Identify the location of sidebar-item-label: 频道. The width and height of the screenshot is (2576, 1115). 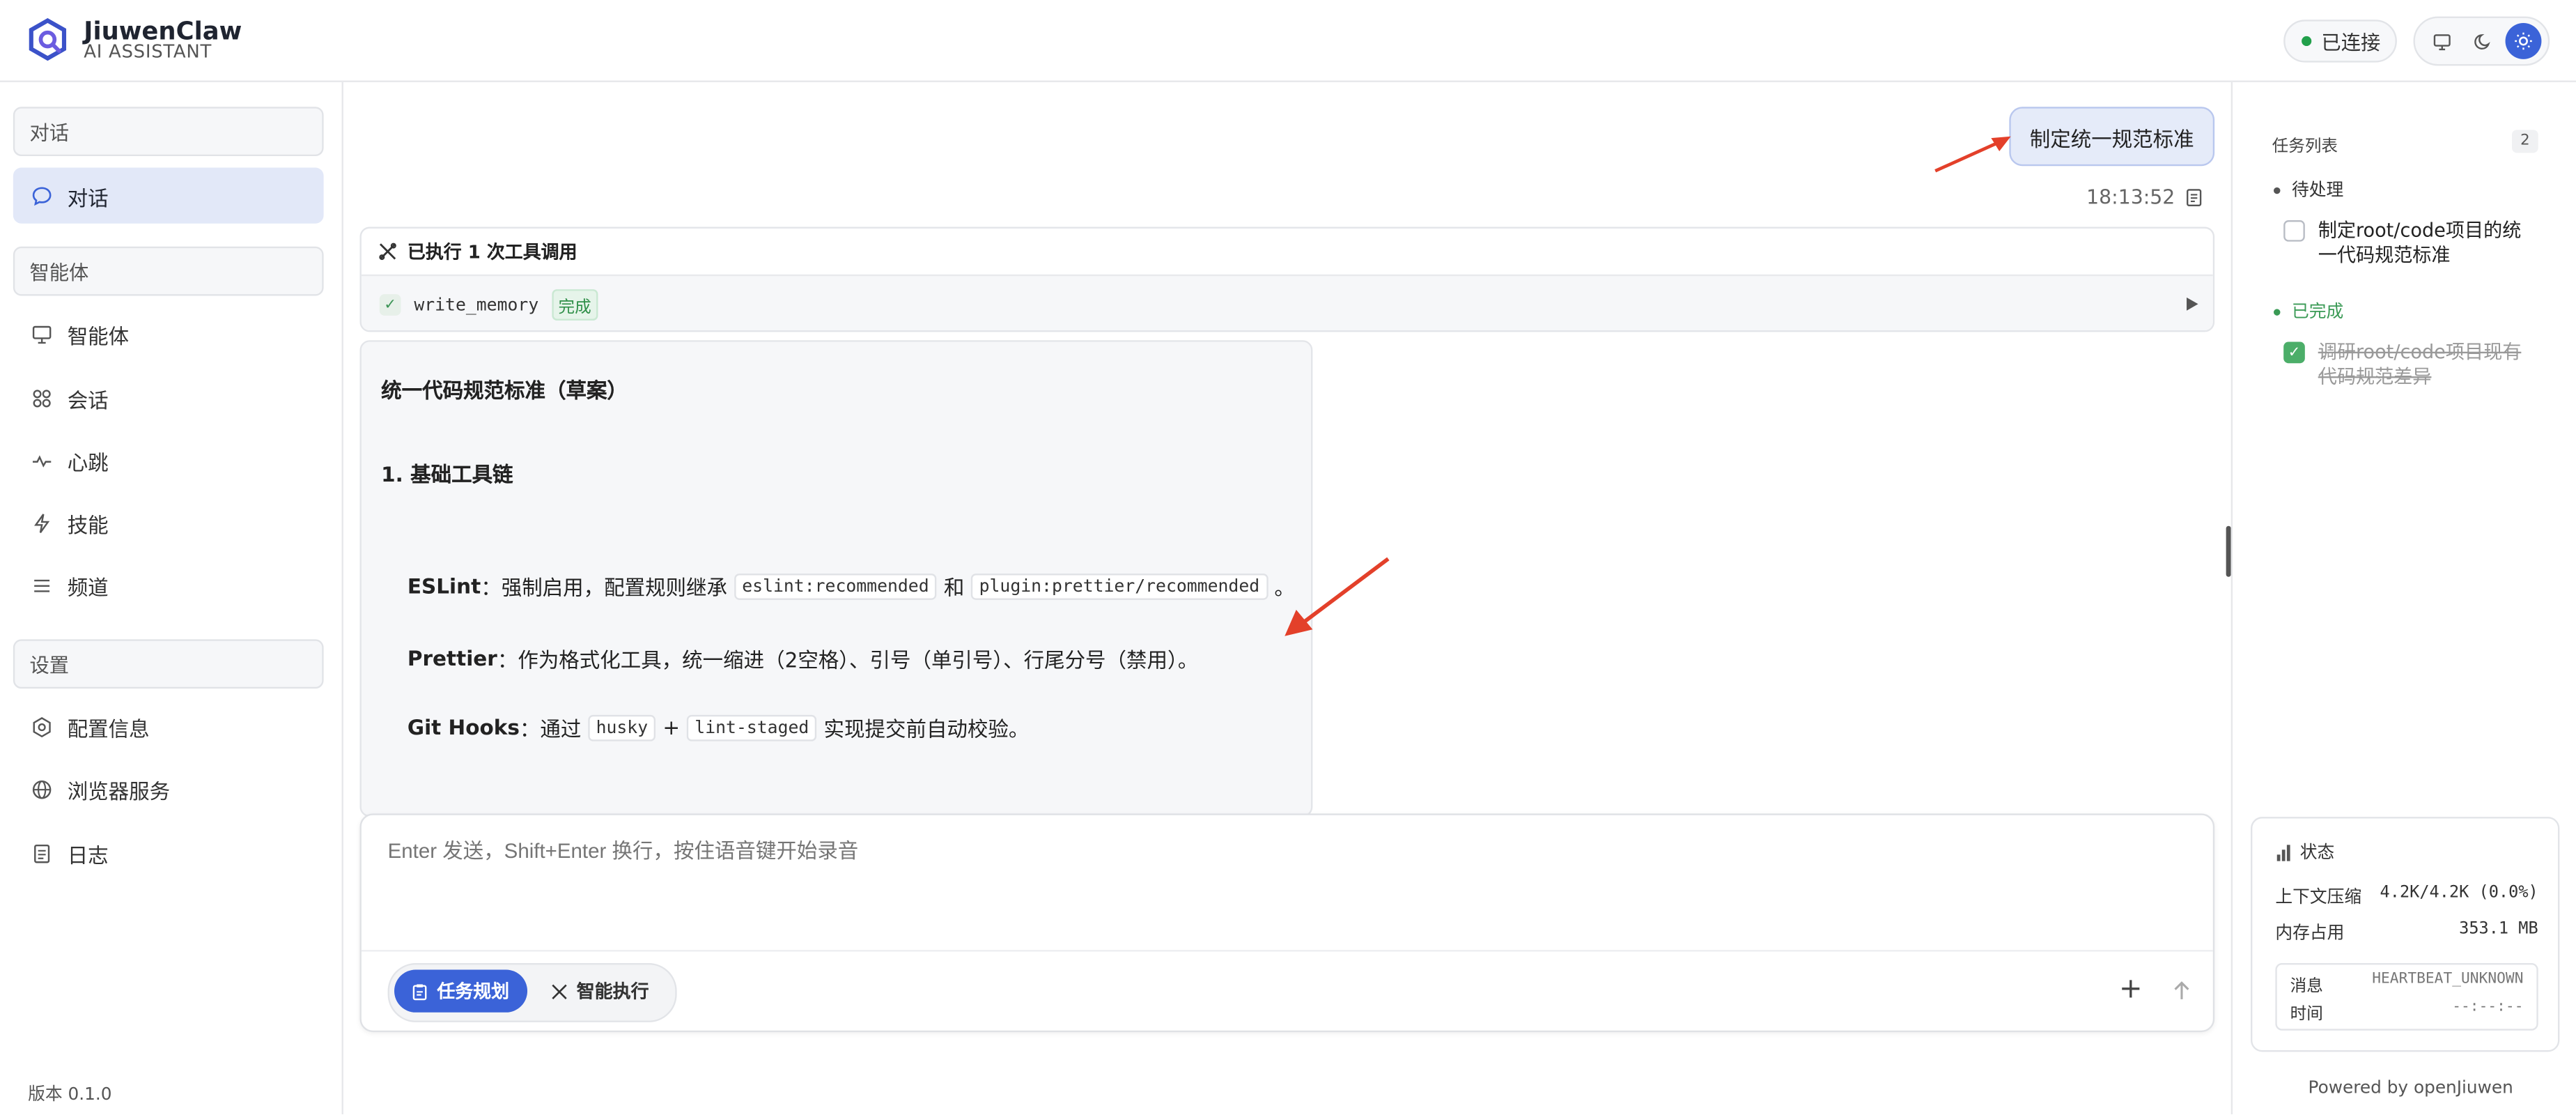
(88, 586).